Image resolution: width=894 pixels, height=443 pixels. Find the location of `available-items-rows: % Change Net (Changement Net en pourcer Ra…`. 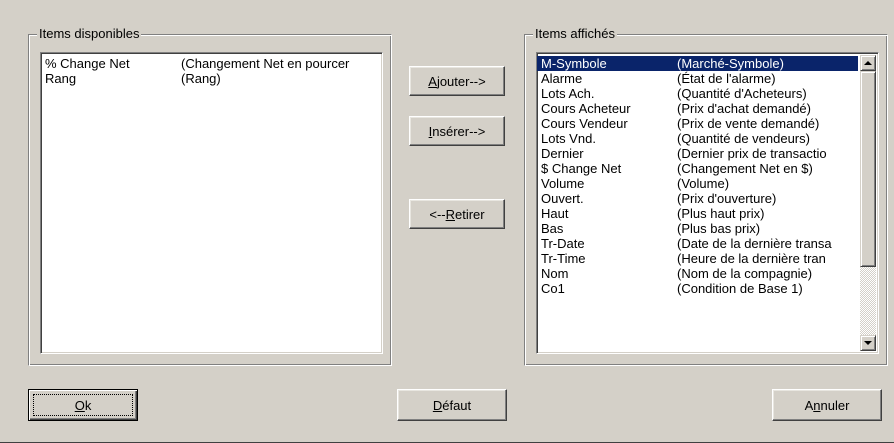

available-items-rows: % Change Net (Changement Net en pourcer Ra… is located at coordinates (211, 71).